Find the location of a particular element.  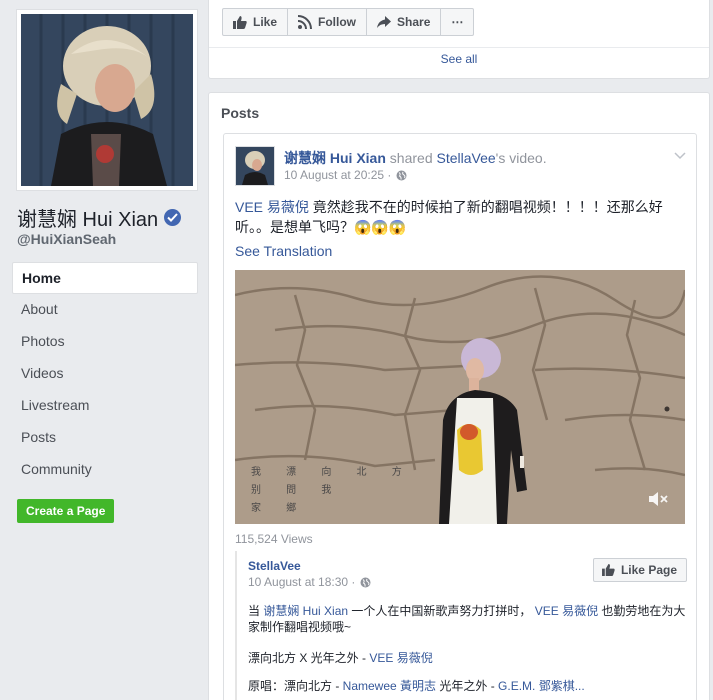

post-timestamp: 10 August at 20:25 · is located at coordinates (337, 175).